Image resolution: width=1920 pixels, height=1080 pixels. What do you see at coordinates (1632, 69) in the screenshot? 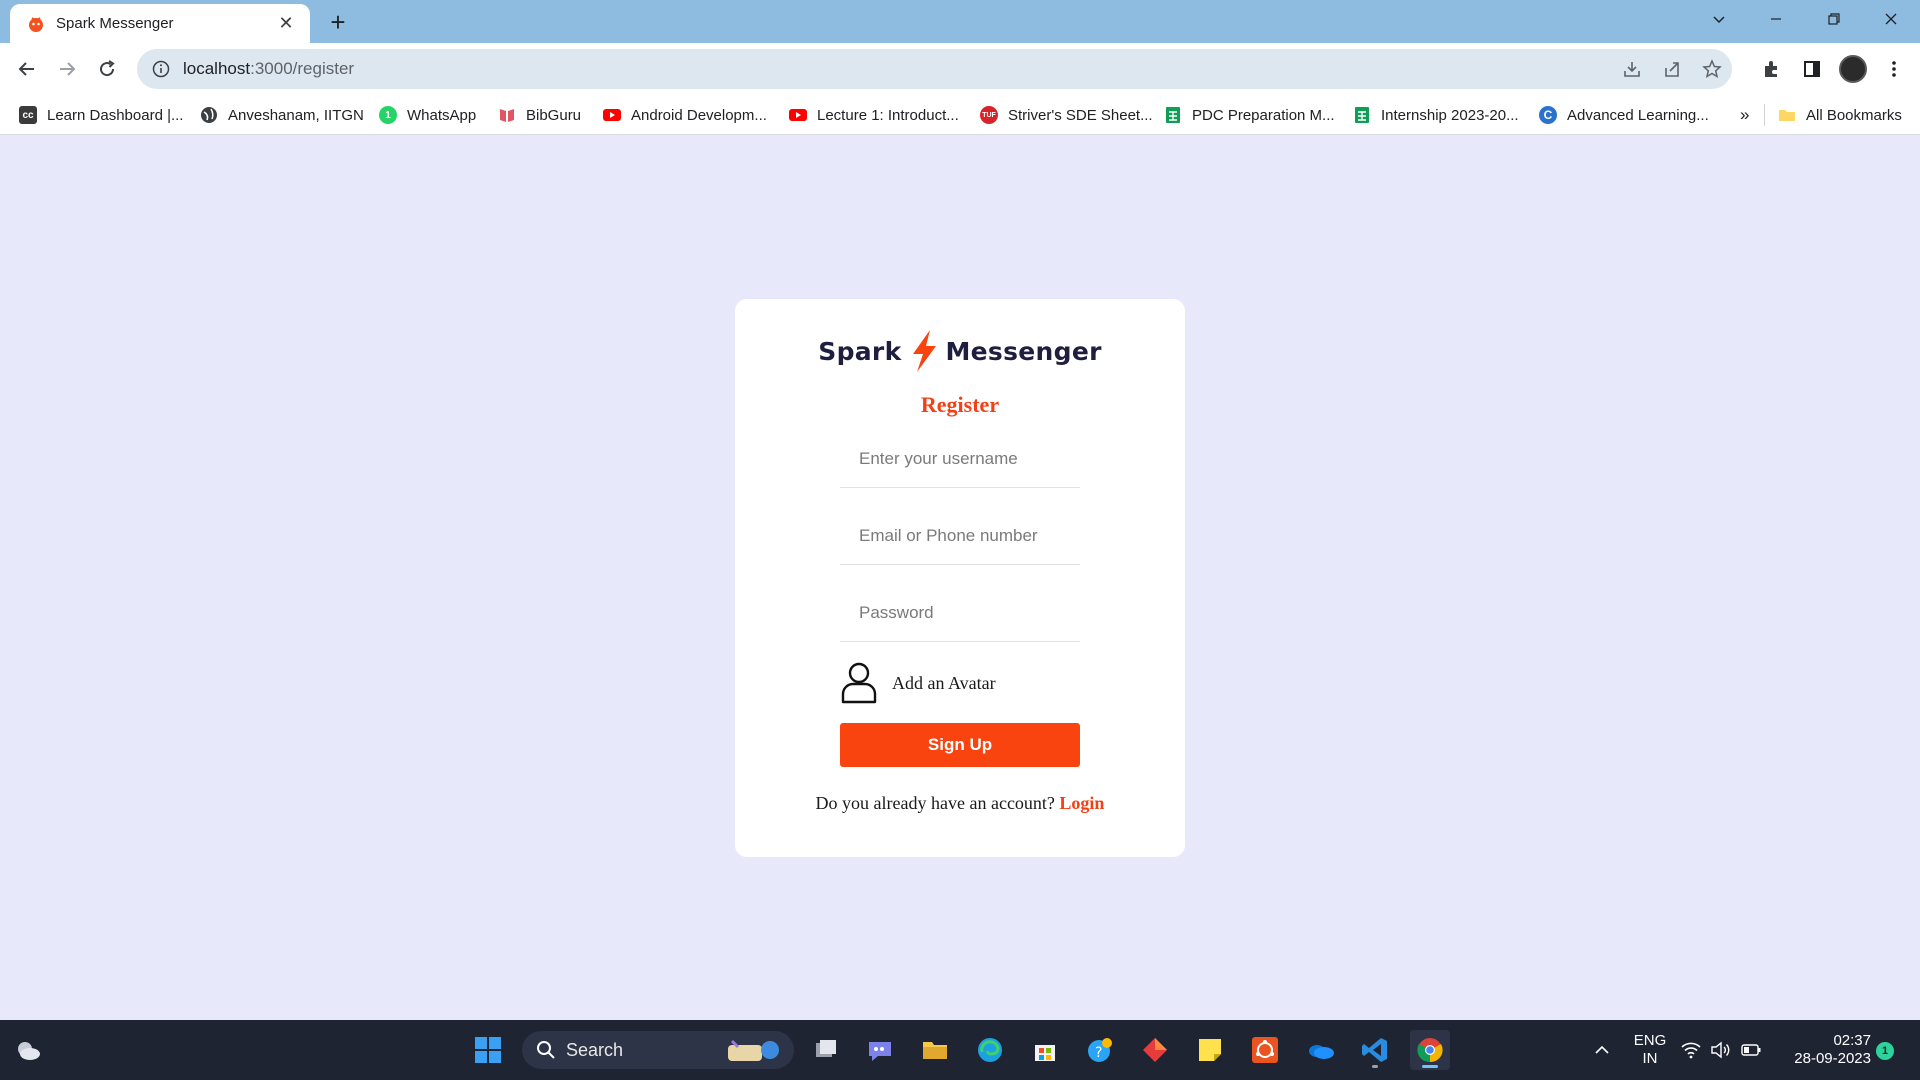
I see `install-app-icon` at bounding box center [1632, 69].